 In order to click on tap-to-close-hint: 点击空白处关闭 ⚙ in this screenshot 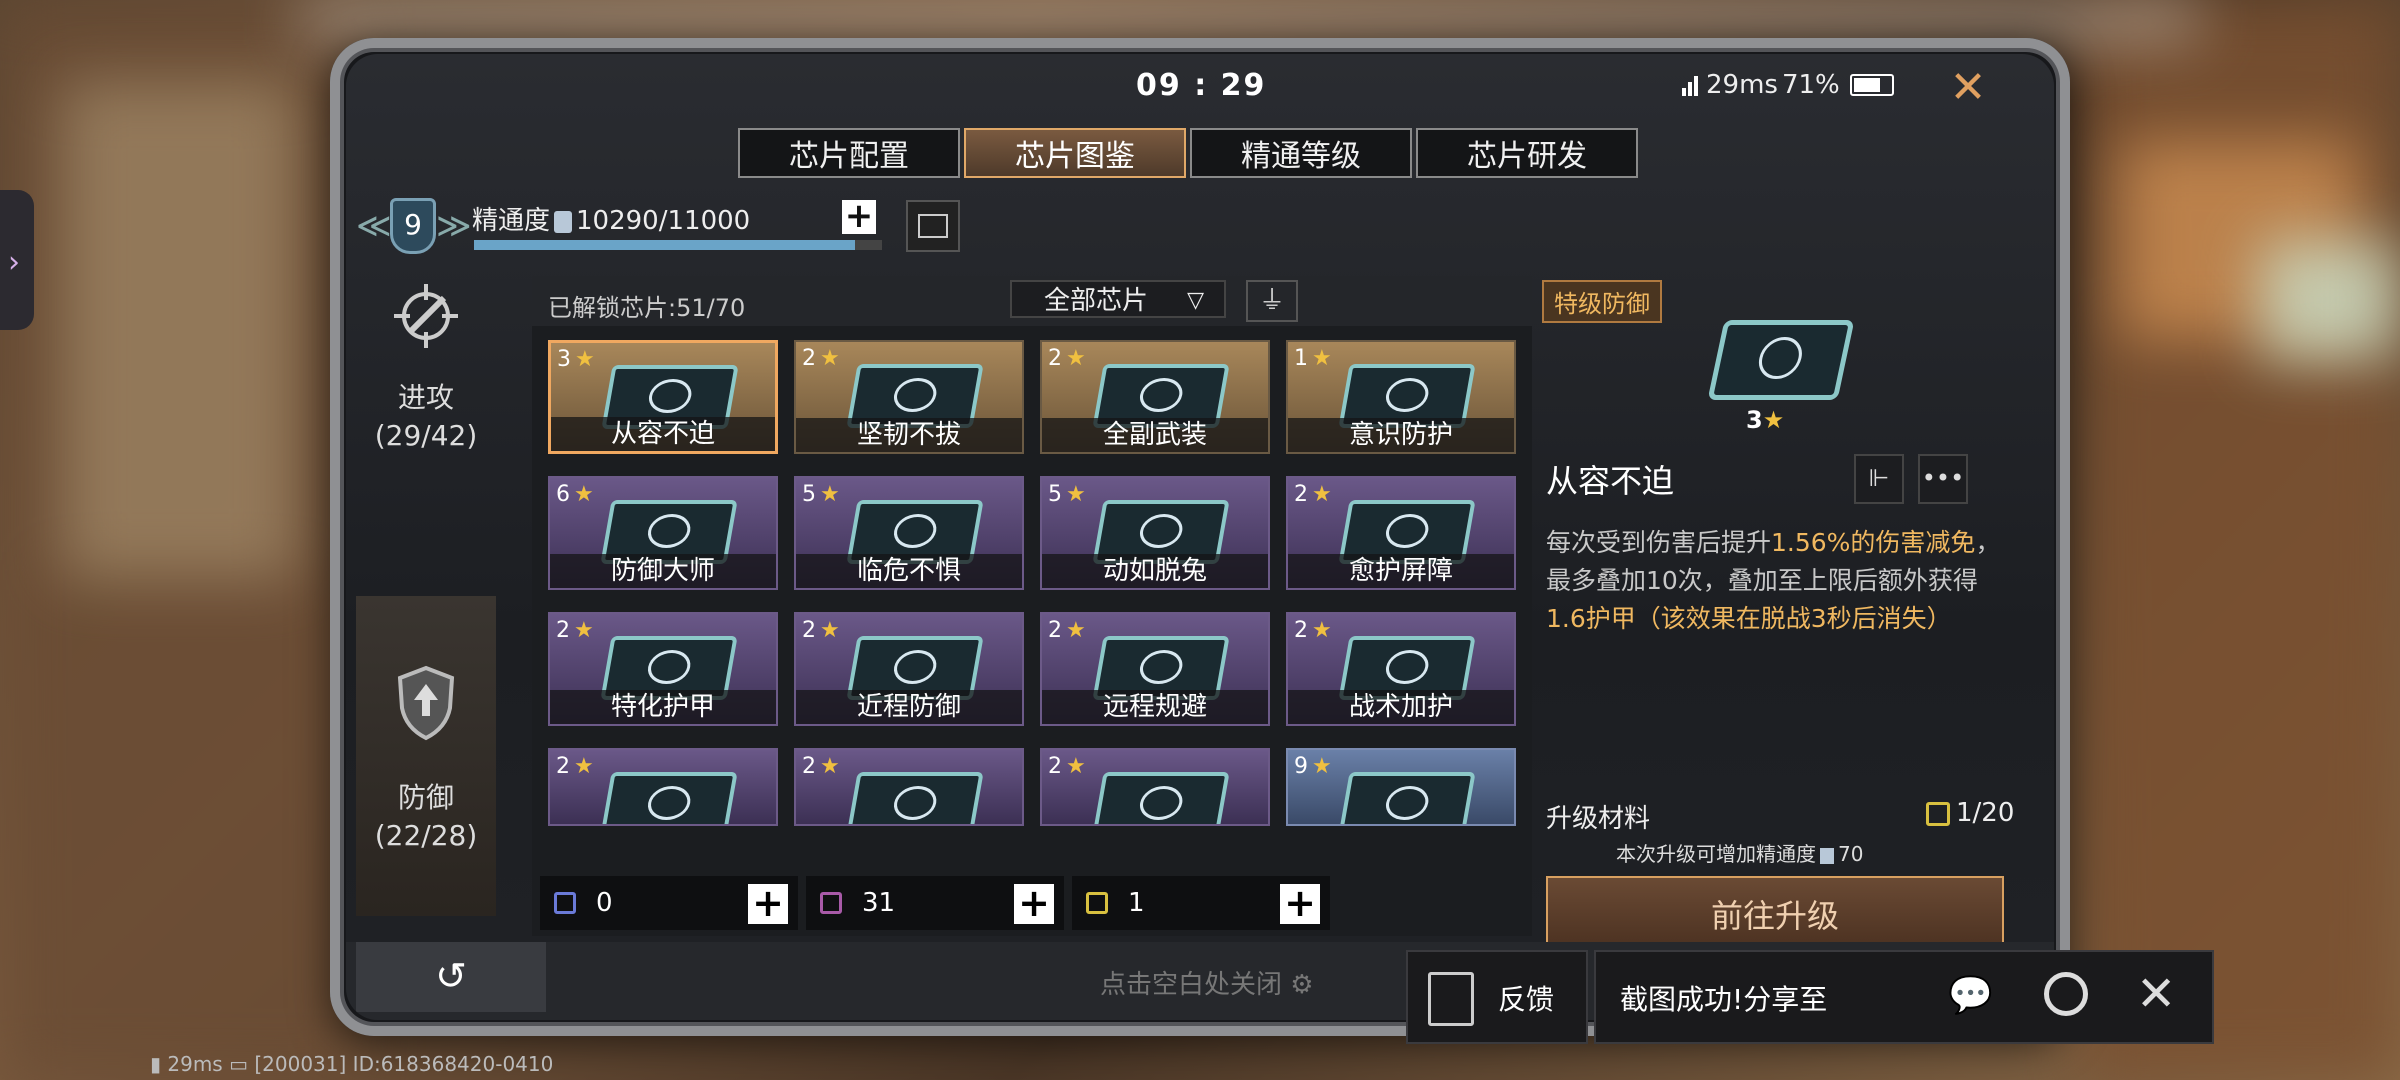, I will do `click(1207, 982)`.